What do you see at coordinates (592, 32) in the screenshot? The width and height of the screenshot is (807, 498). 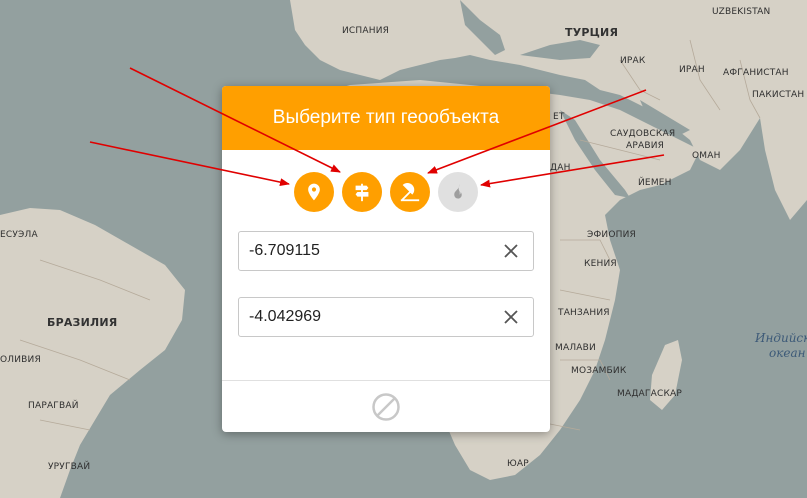 I see `map-label-turkey: ТУРЦИЯ` at bounding box center [592, 32].